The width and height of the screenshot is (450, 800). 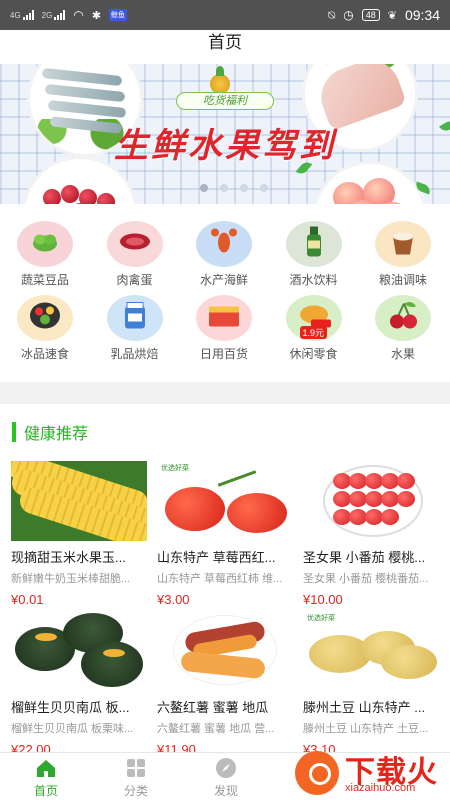 I want to click on battery-icon: 48, so click(x=370, y=15).